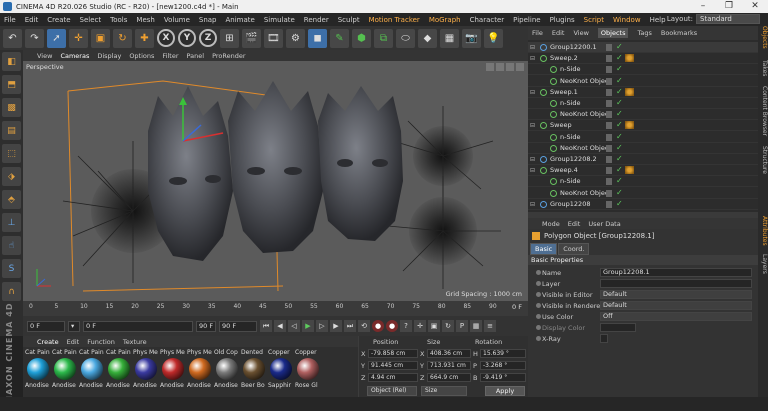  What do you see at coordinates (11, 222) in the screenshot?
I see `axis-mode-icon: ⊥` at bounding box center [11, 222].